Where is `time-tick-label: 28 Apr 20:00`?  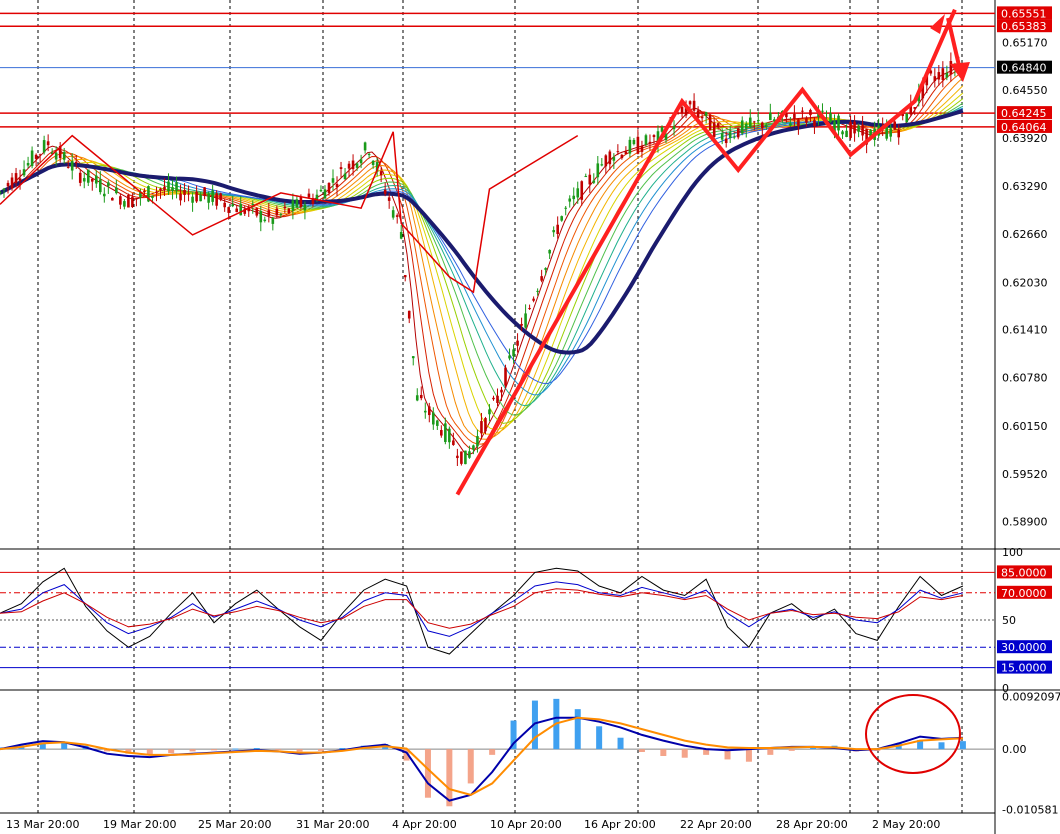
time-tick-label: 28 Apr 20:00 is located at coordinates (812, 824).